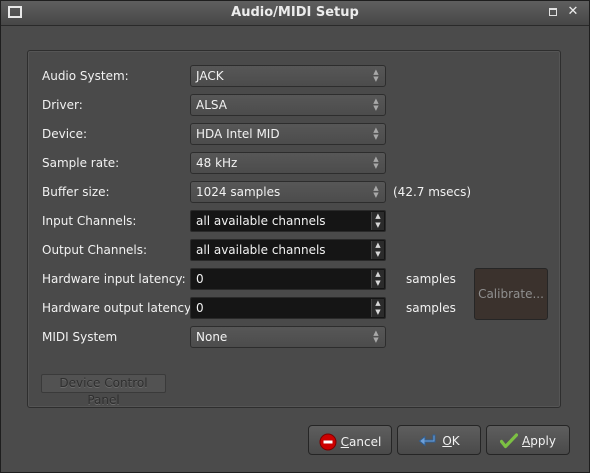 The width and height of the screenshot is (590, 473). I want to click on maximize-button, so click(553, 12).